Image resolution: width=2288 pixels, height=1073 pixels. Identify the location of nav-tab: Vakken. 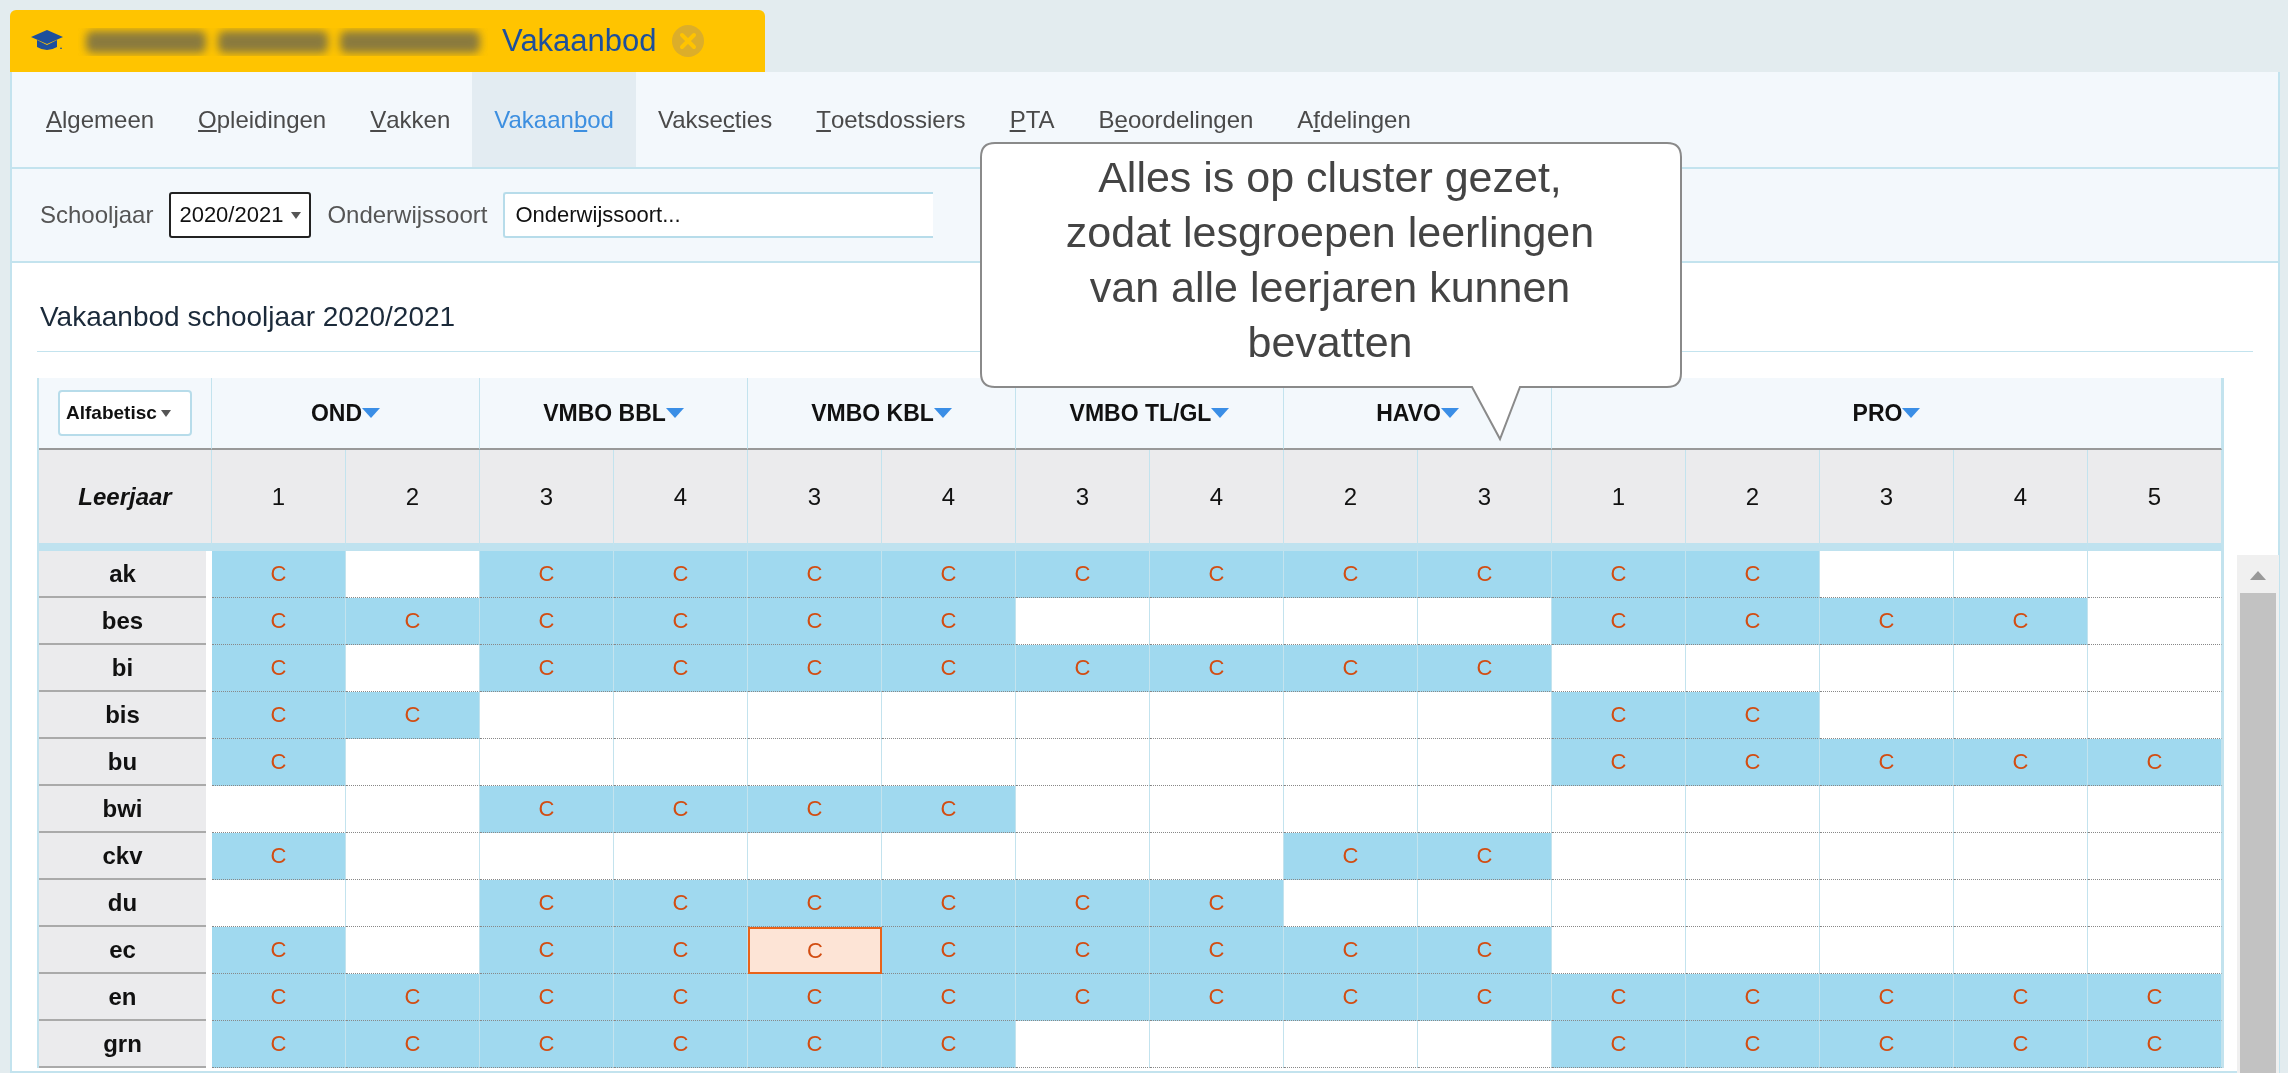
(410, 119).